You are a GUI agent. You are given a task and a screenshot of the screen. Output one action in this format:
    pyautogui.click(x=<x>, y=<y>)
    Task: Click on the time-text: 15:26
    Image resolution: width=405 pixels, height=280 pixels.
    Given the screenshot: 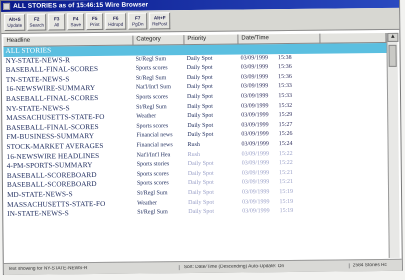 What is the action you would take?
    pyautogui.click(x=285, y=134)
    